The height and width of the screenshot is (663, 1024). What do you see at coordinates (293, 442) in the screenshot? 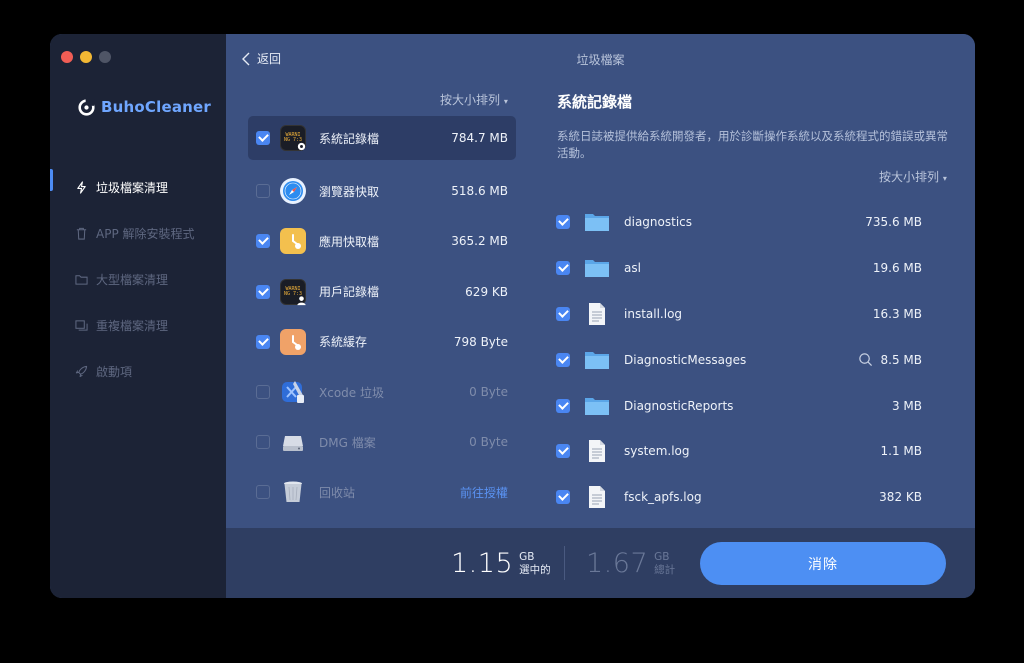
I see `dmg-icon` at bounding box center [293, 442].